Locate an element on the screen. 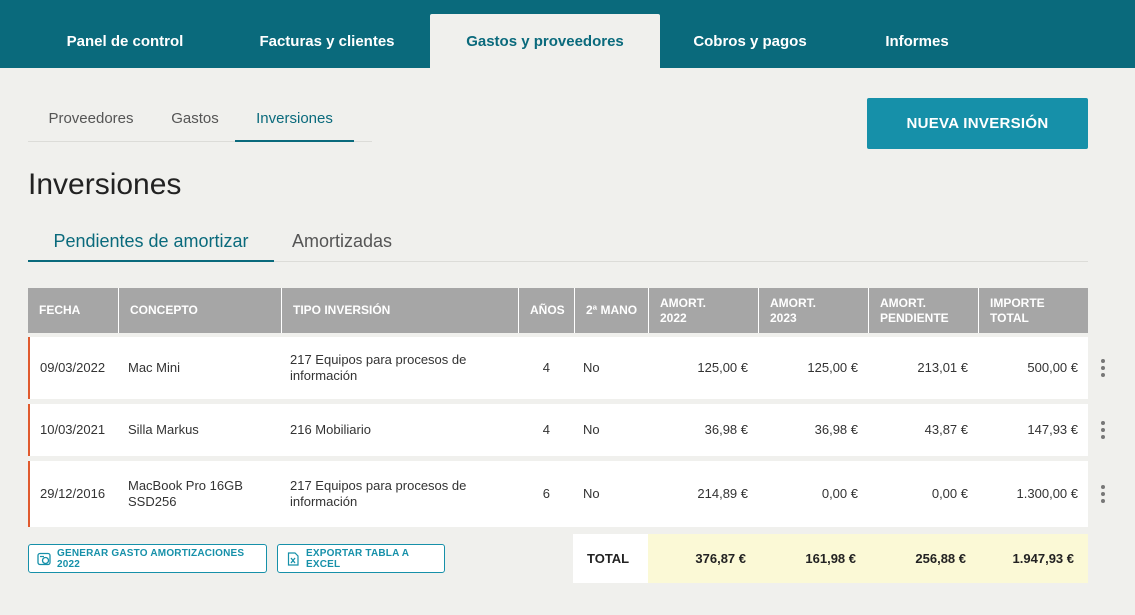 Image resolution: width=1135 pixels, height=615 pixels. column-header-amort-2023: AMORT. 2023 is located at coordinates (813, 310).